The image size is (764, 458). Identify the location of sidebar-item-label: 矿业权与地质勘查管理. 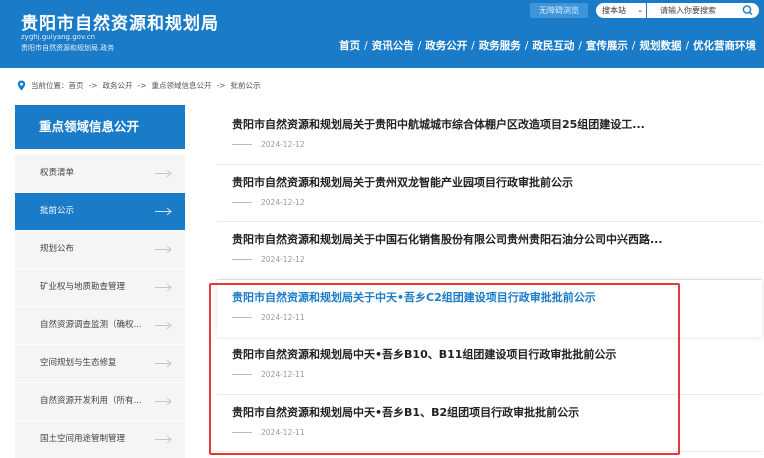
(83, 287).